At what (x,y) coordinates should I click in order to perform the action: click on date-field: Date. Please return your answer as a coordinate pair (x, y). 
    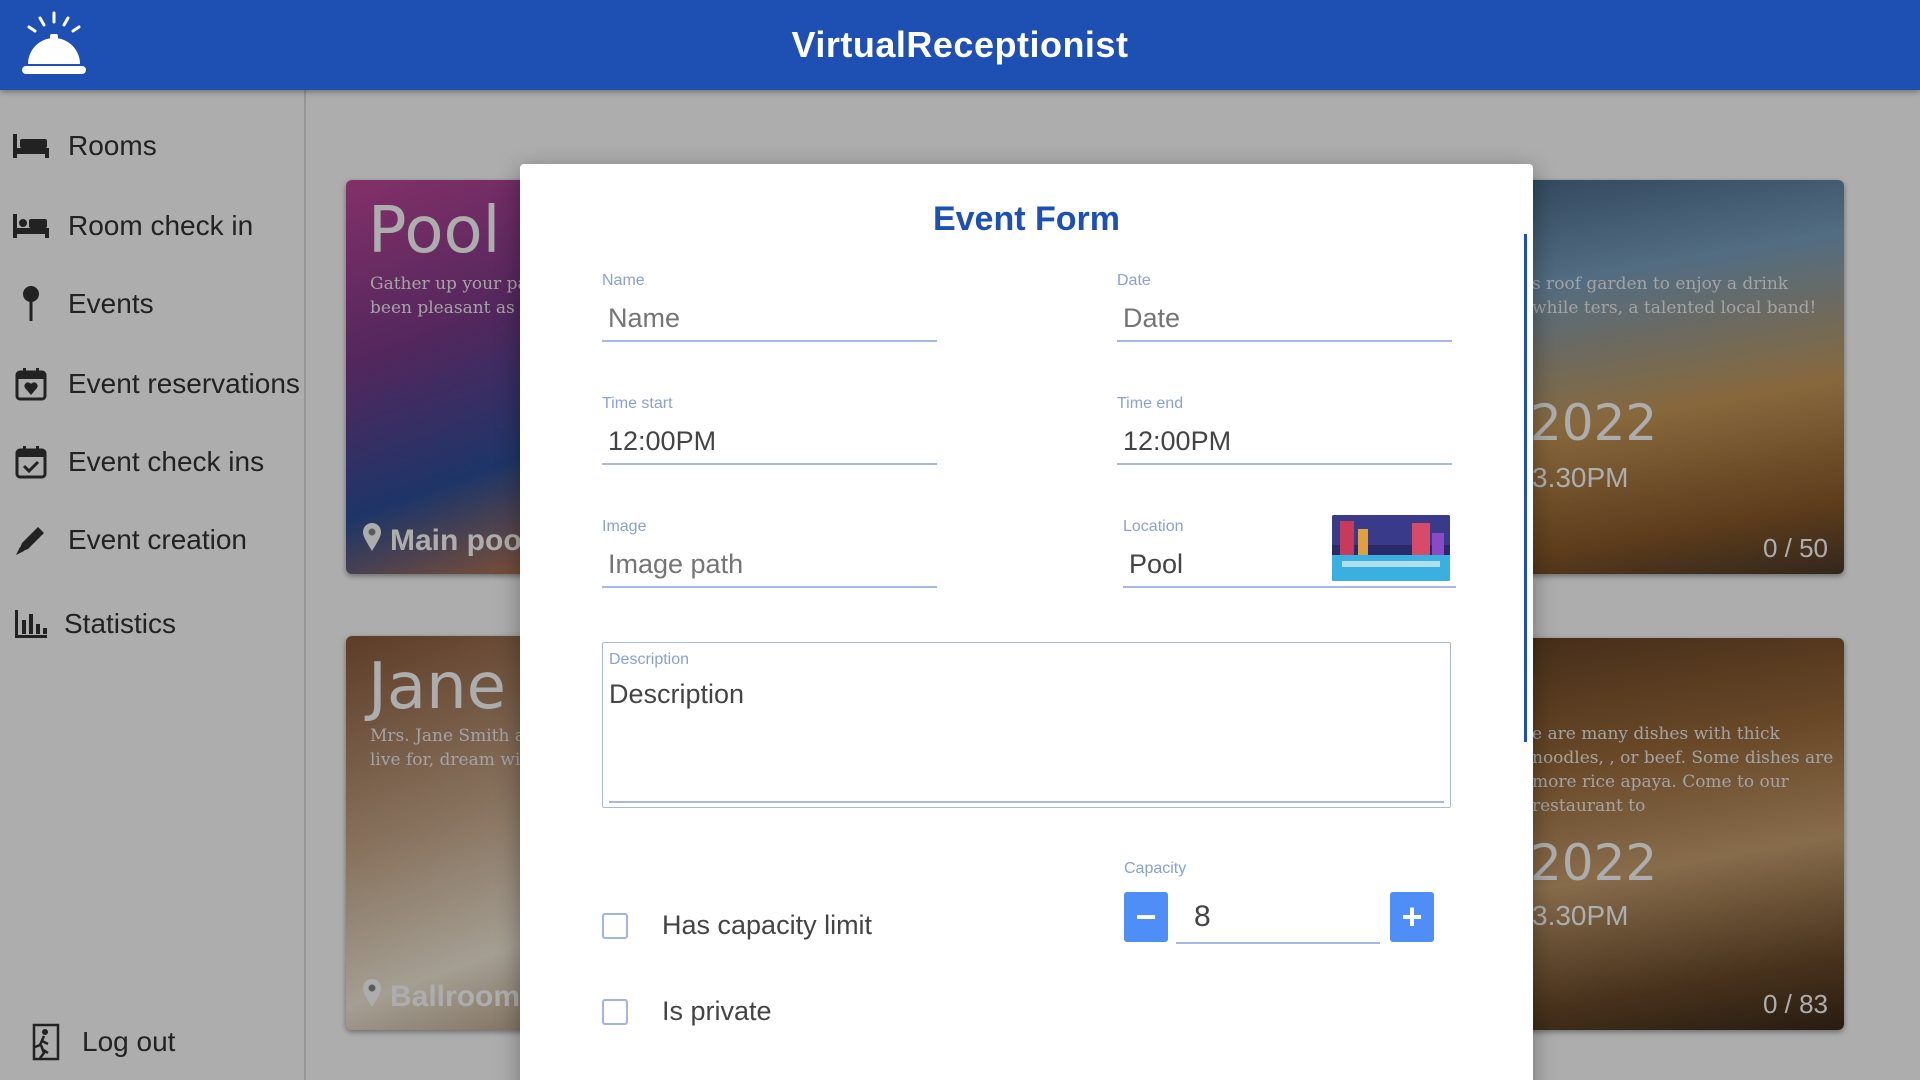
    Looking at the image, I should click on (1284, 308).